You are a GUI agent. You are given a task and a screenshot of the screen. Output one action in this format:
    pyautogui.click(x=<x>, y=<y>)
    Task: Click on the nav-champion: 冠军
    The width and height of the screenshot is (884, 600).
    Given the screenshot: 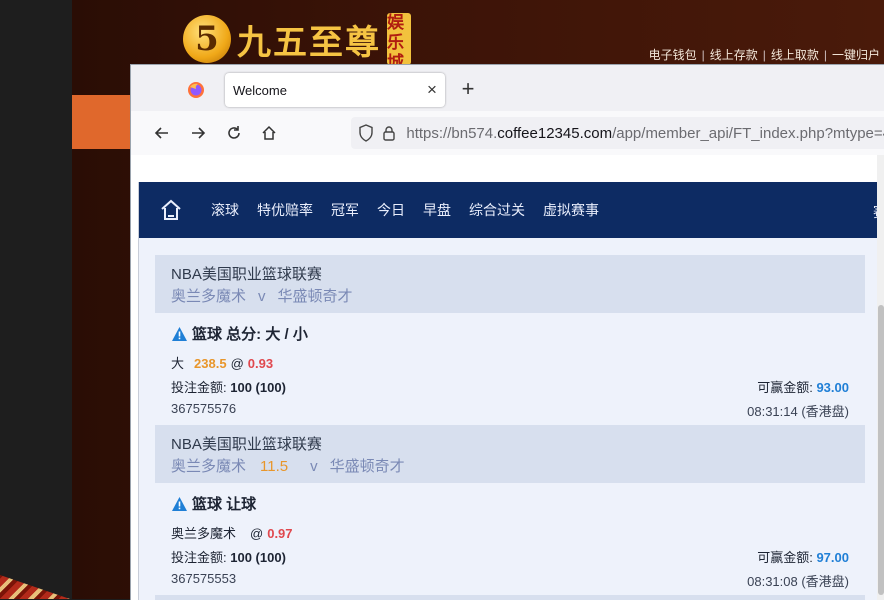 What is the action you would take?
    pyautogui.click(x=345, y=210)
    